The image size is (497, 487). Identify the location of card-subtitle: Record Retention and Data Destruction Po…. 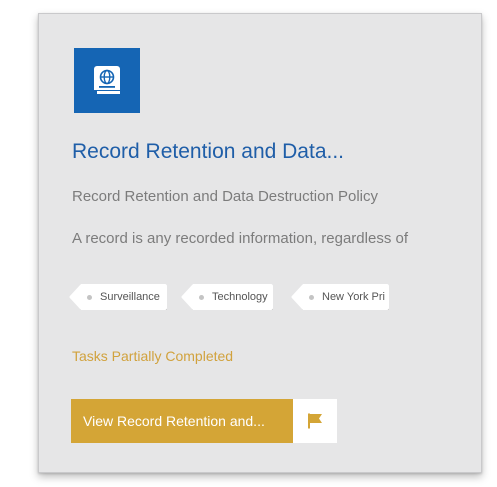
(225, 196).